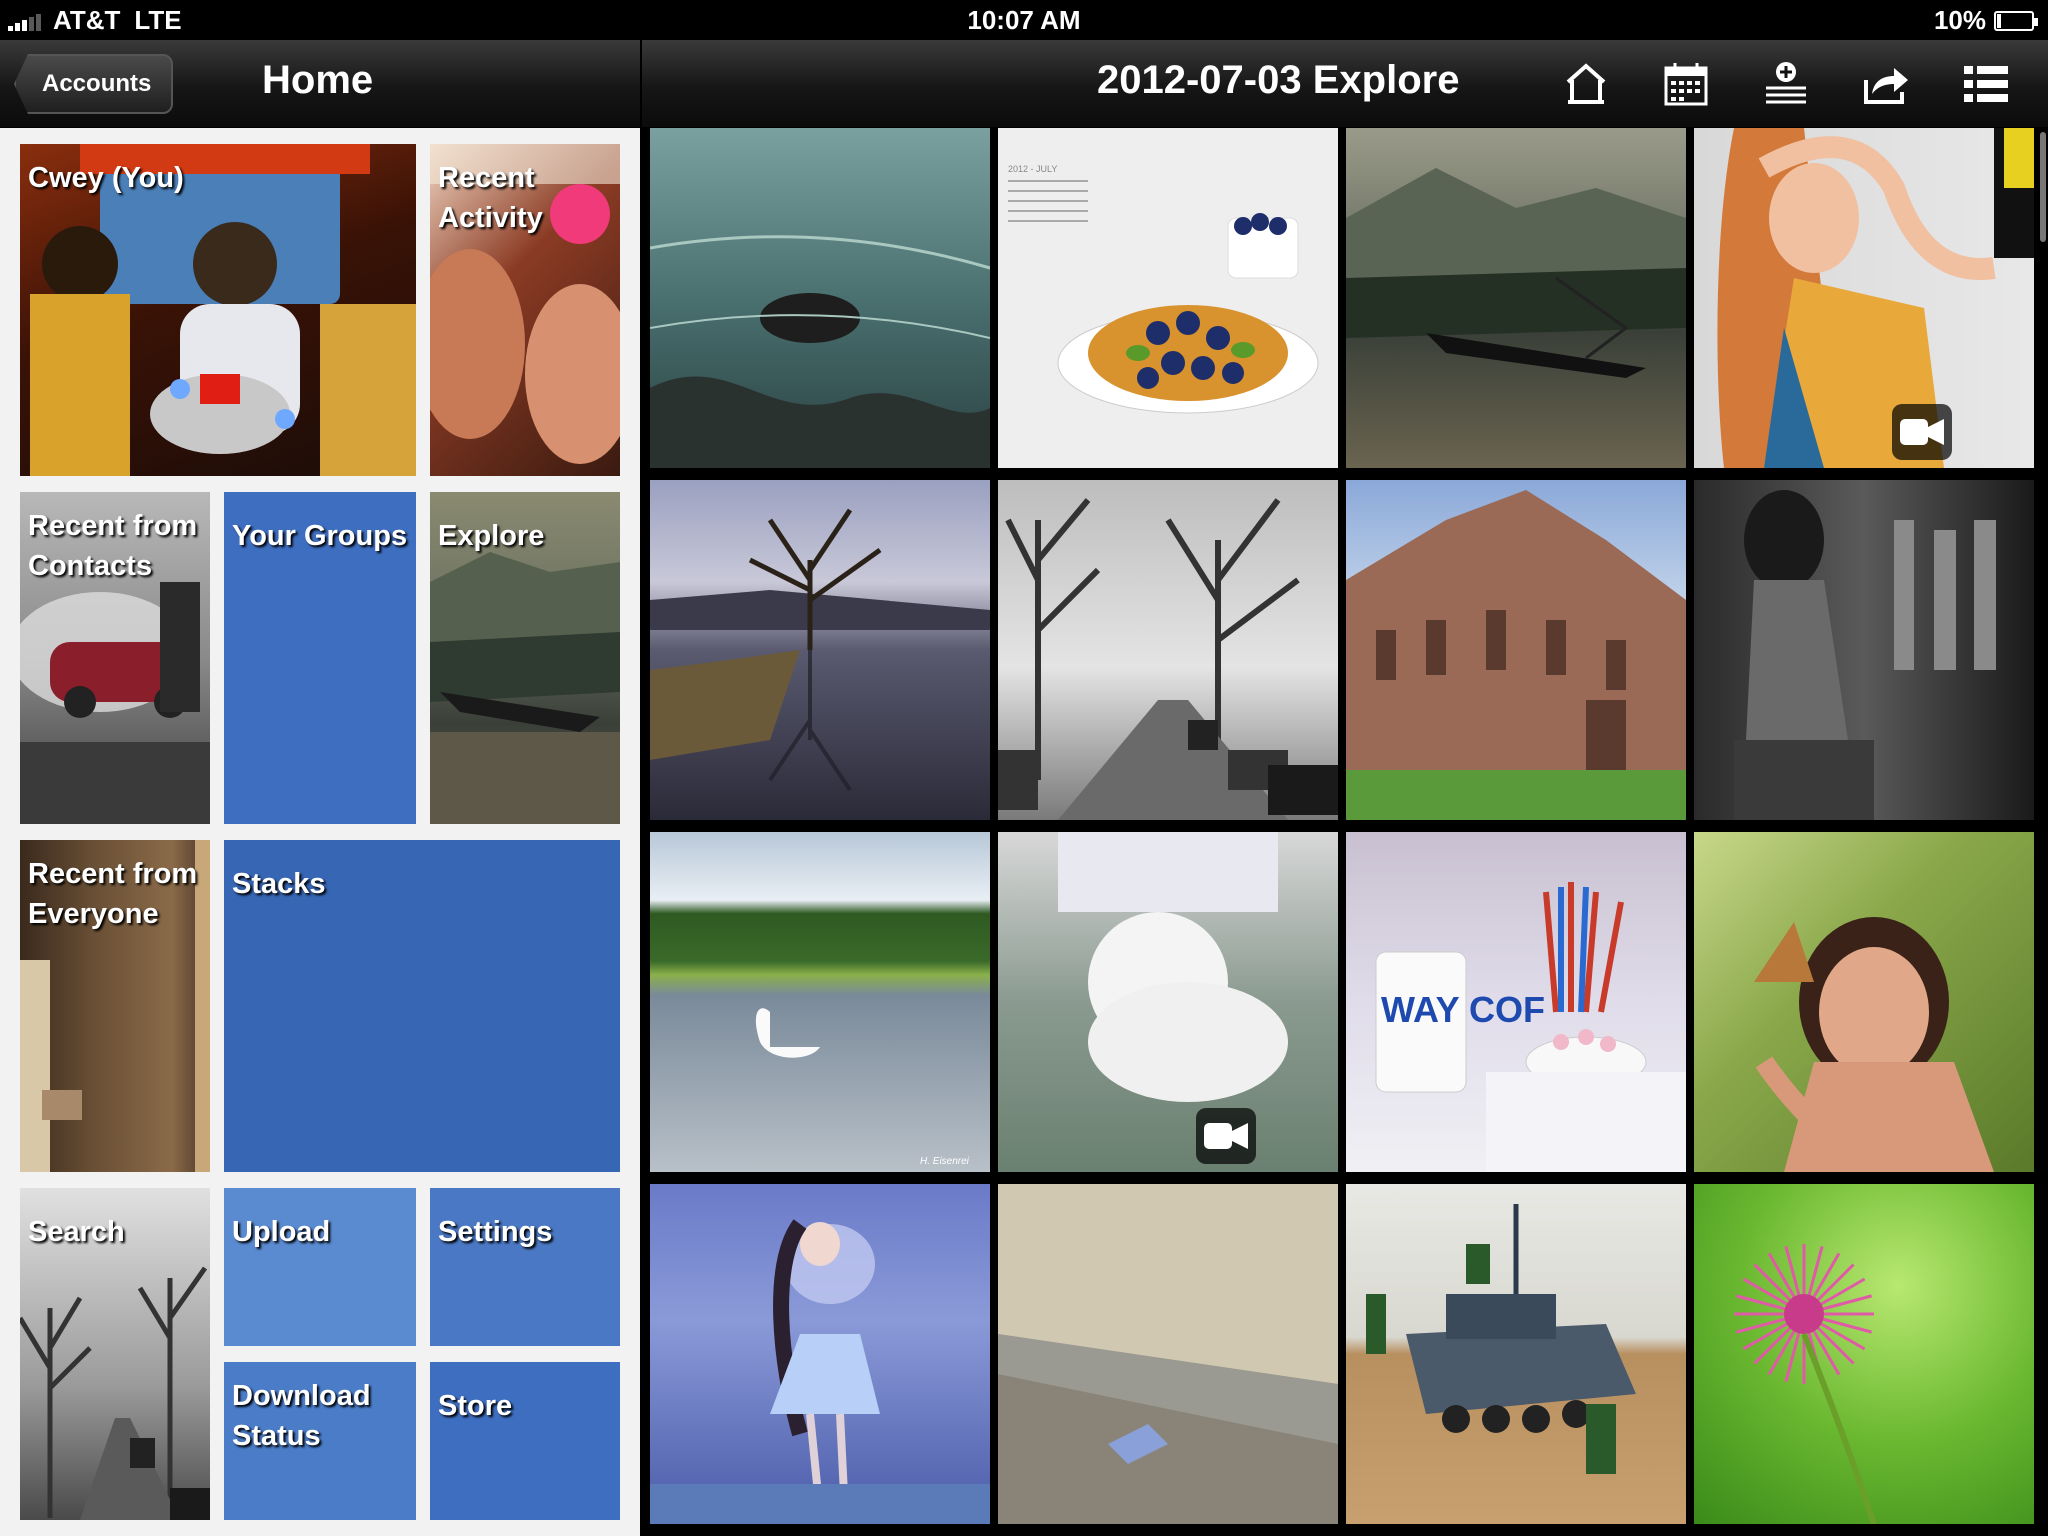 This screenshot has height=1536, width=2048. I want to click on calendar-icon, so click(1686, 84).